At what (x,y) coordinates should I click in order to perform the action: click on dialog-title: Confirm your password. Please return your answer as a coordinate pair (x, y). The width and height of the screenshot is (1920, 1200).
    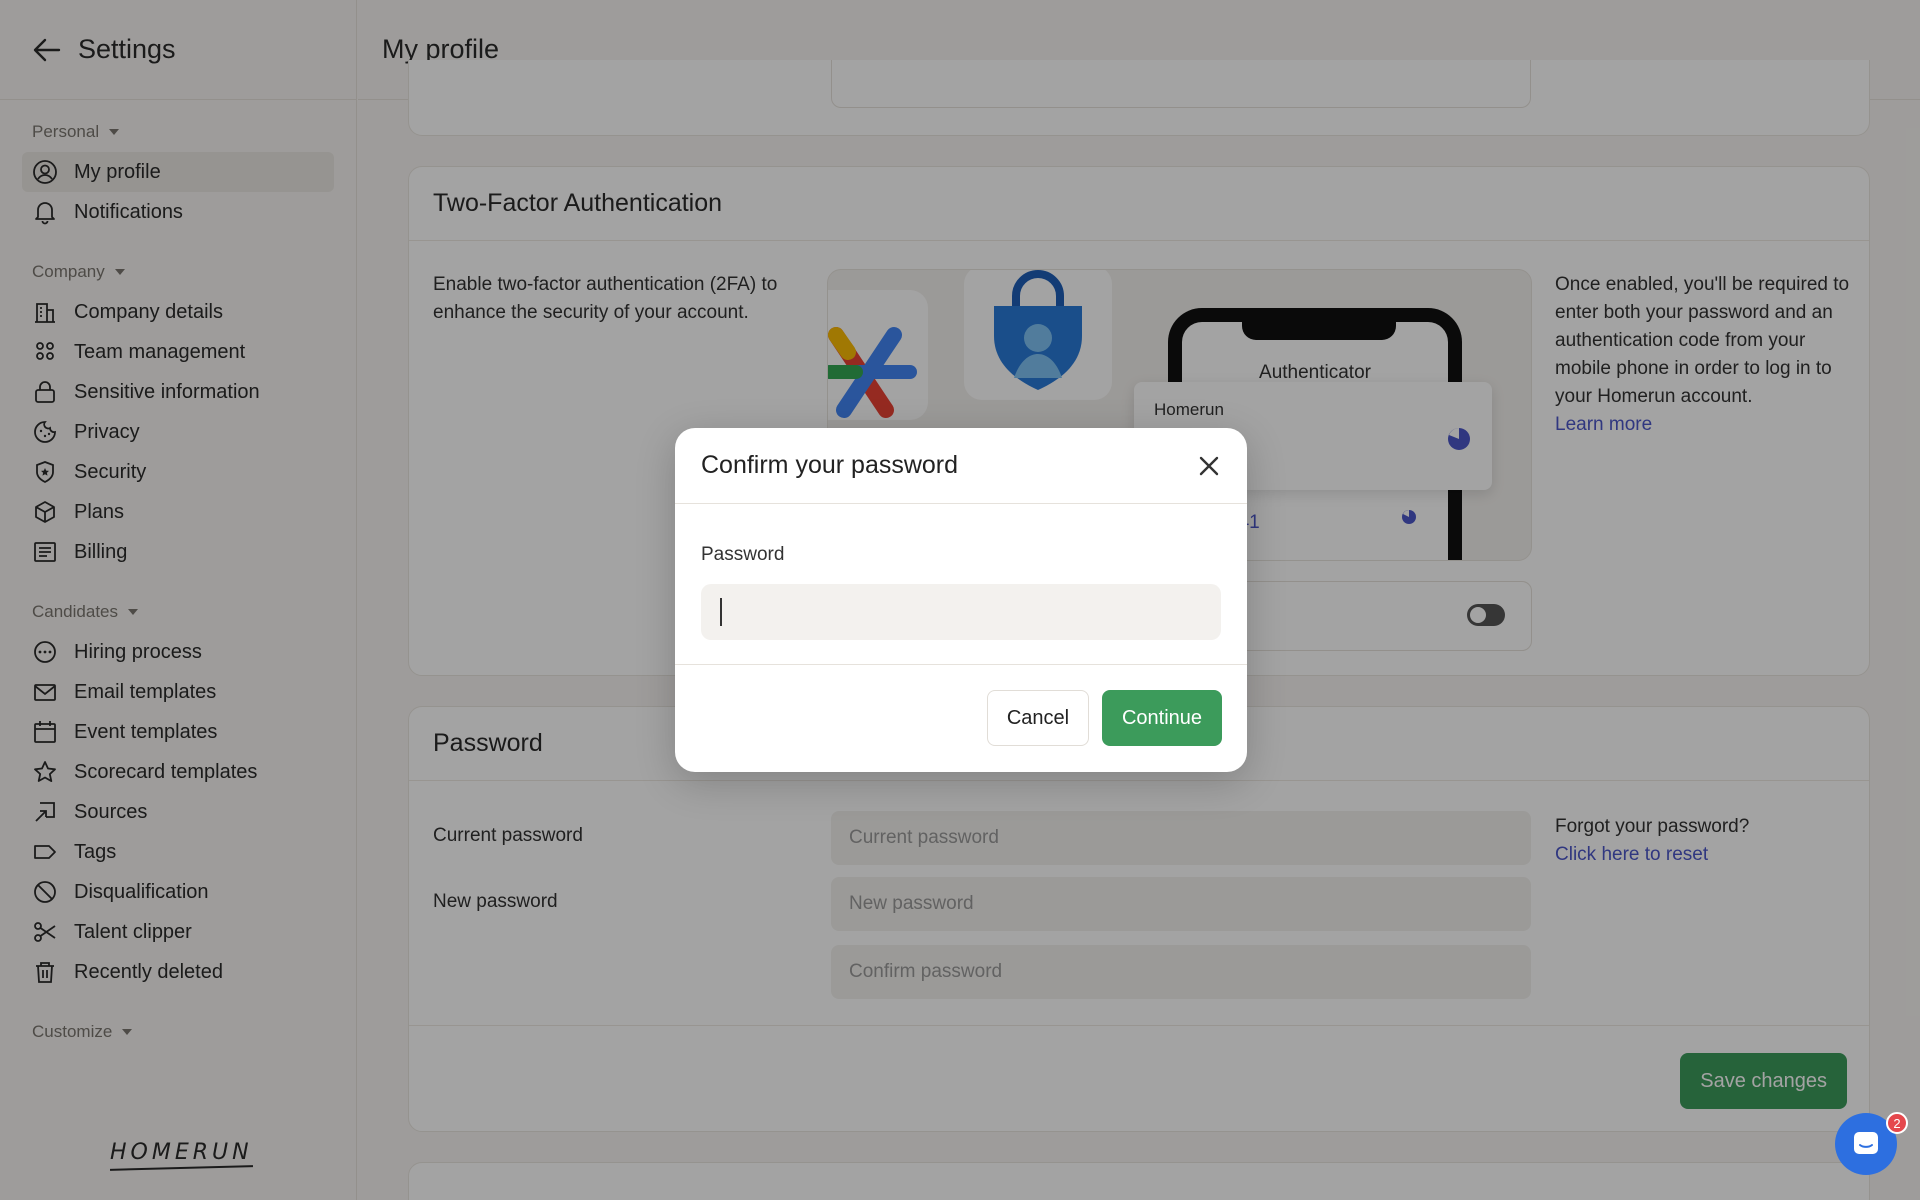
    Looking at the image, I should click on (830, 465).